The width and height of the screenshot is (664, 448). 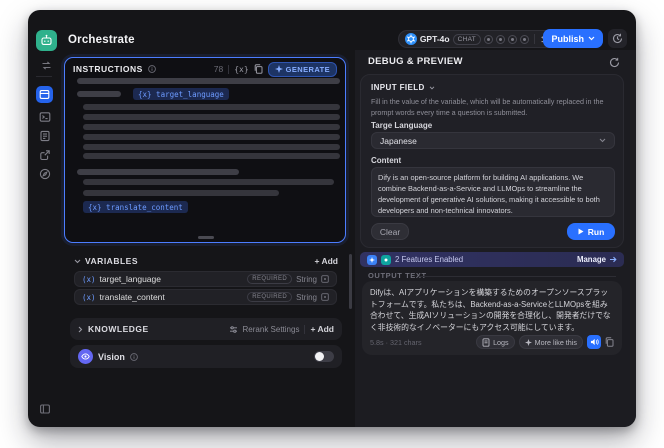 What do you see at coordinates (130, 279) in the screenshot?
I see `variable-name: target_language` at bounding box center [130, 279].